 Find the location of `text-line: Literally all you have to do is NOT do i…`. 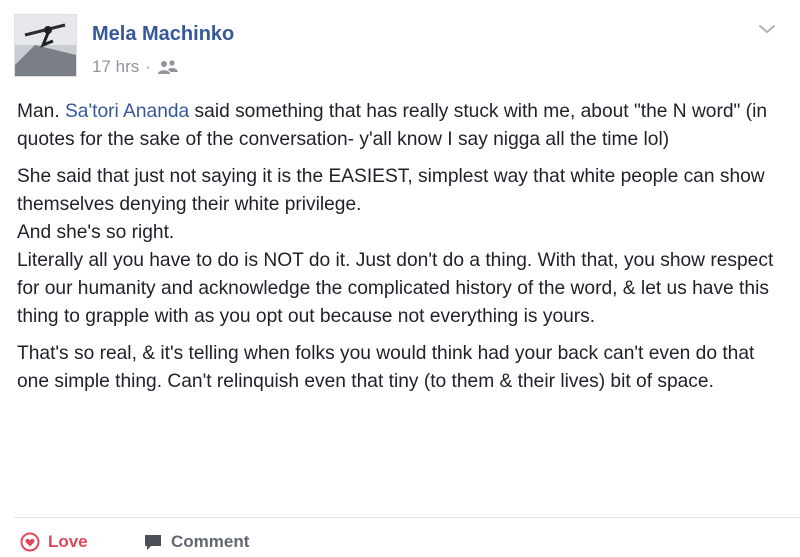

text-line: Literally all you have to do is NOT do i… is located at coordinates (395, 288).